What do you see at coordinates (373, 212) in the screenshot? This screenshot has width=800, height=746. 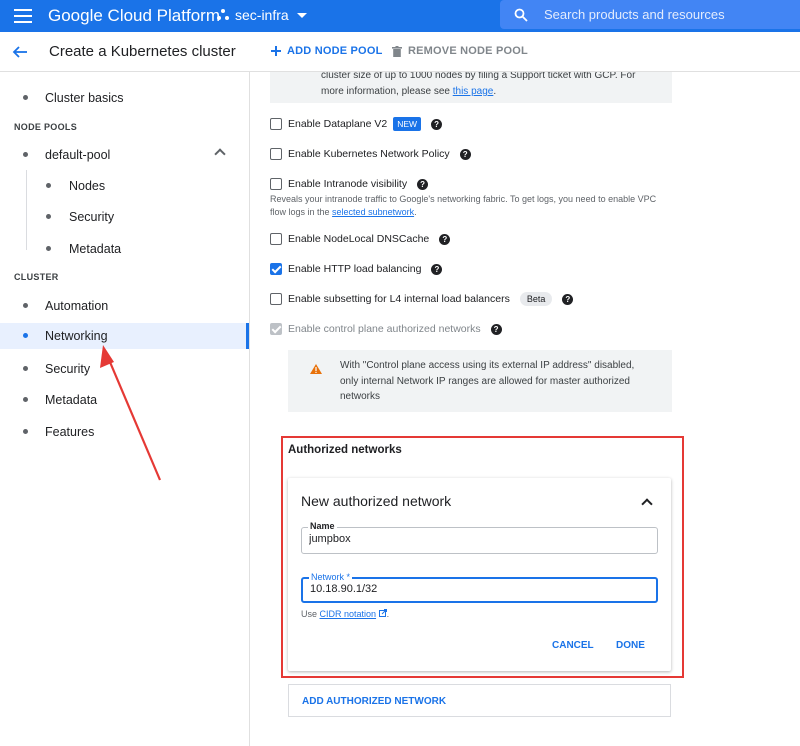 I see `selected-subnetwork-link: selected subnetwork` at bounding box center [373, 212].